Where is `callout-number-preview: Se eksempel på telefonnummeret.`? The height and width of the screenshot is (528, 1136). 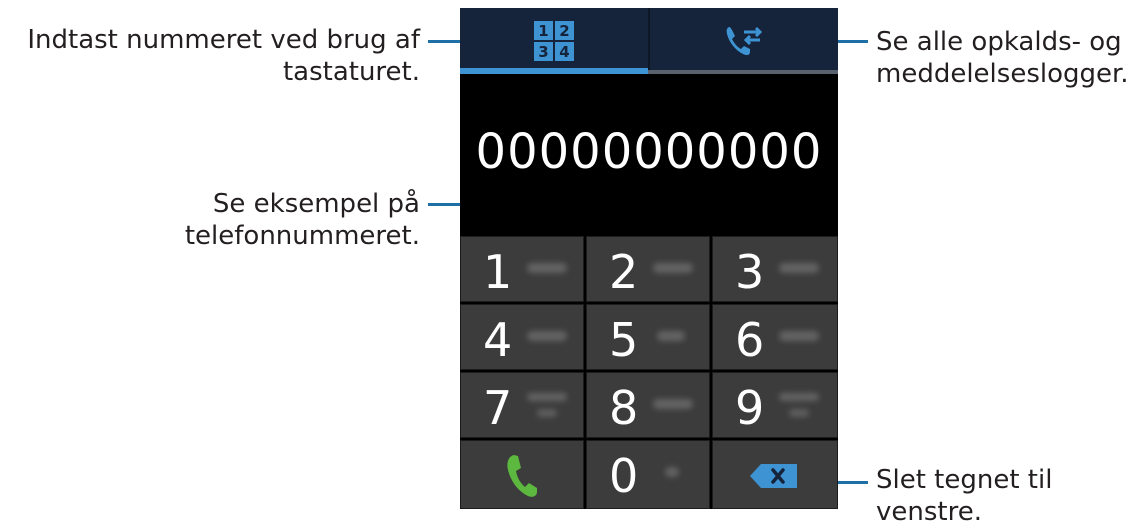 callout-number-preview: Se eksempel på telefonnummeret. is located at coordinates (302, 220).